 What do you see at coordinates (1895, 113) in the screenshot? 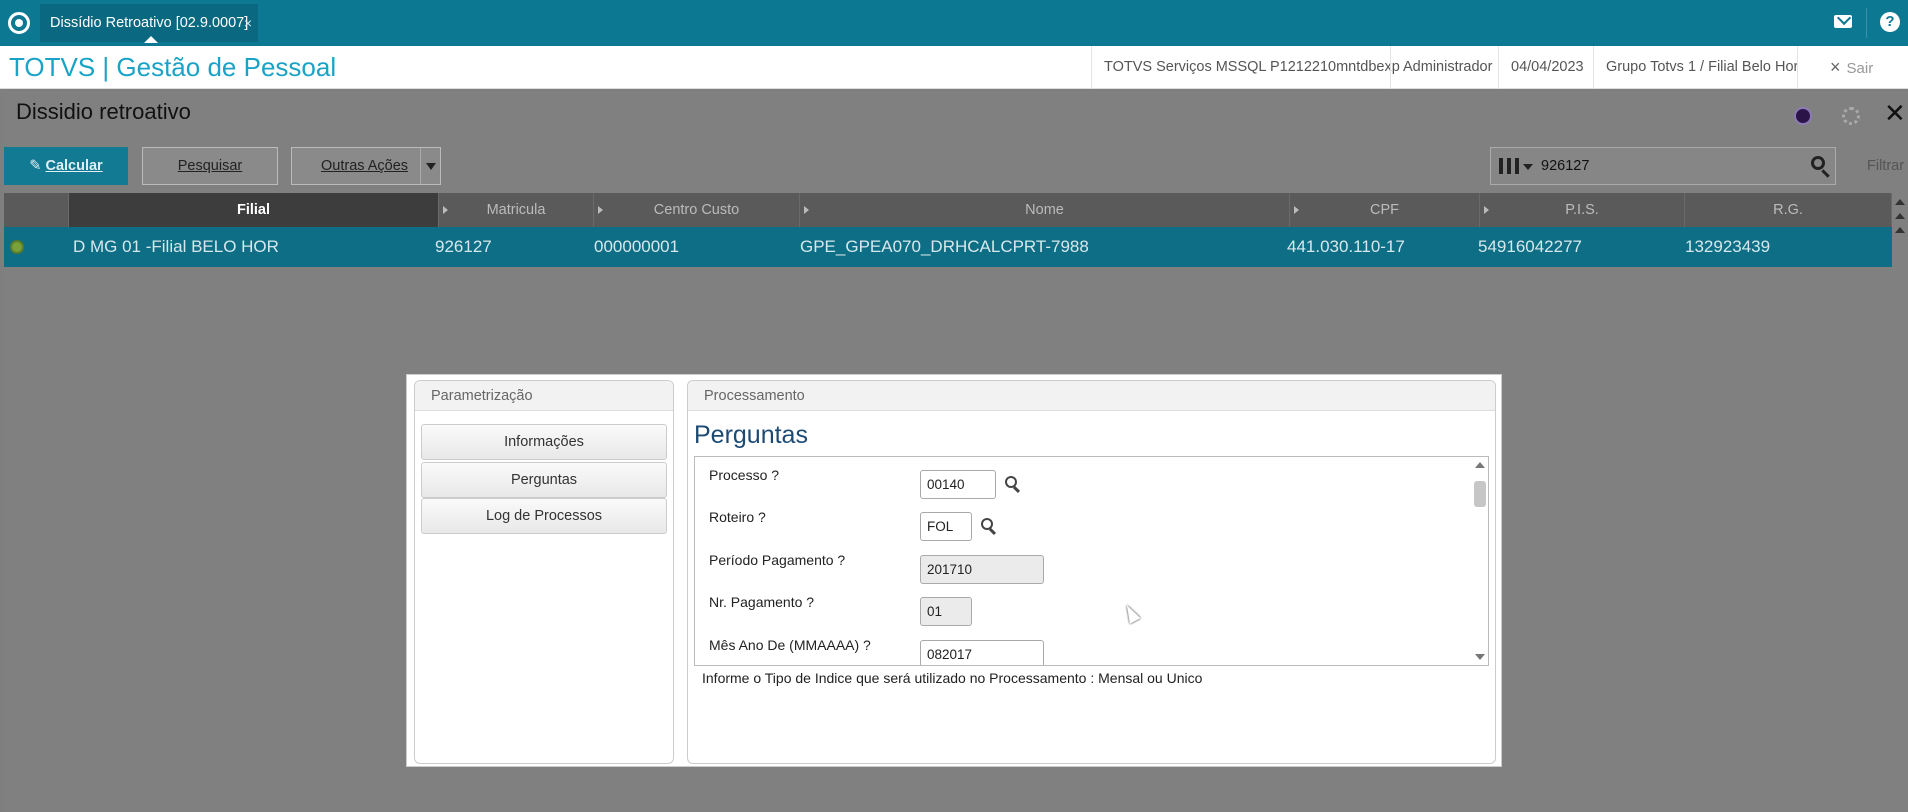
I see `close-window-icon: ✕` at bounding box center [1895, 113].